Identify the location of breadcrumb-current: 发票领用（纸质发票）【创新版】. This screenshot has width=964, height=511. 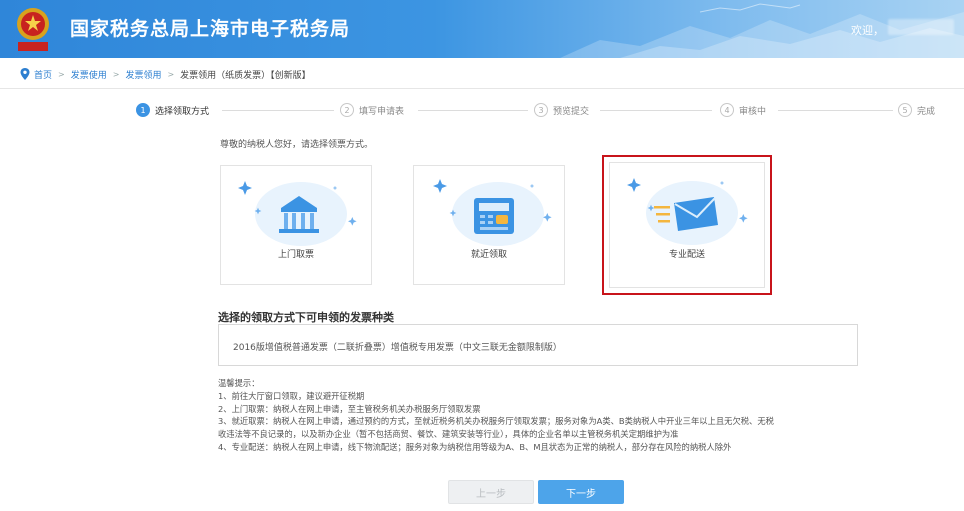
(245, 75).